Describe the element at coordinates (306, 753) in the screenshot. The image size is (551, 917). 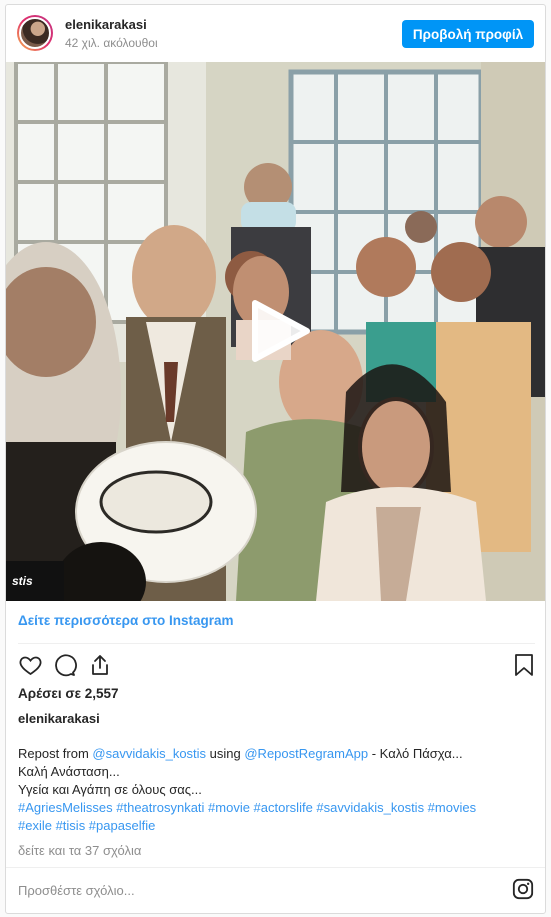
I see `mention-link: @RepostRegramApp` at that location.